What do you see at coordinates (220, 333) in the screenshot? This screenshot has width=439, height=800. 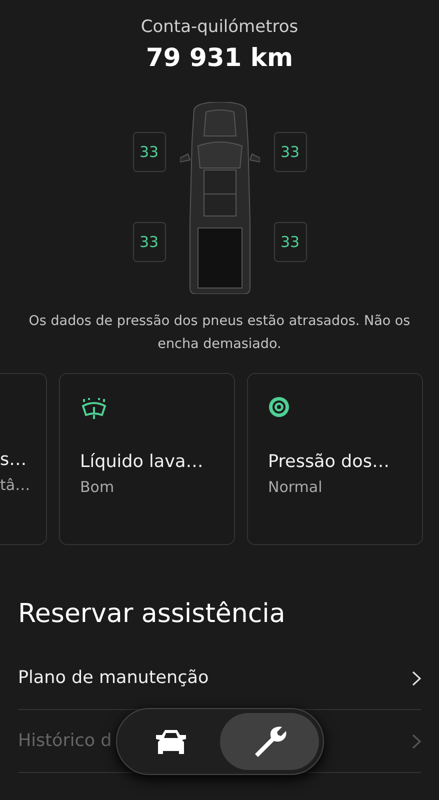 I see `tire-pressure-notice: Os dados de pressão dos pneus estão atrasados. Não os encha demasiado.` at bounding box center [220, 333].